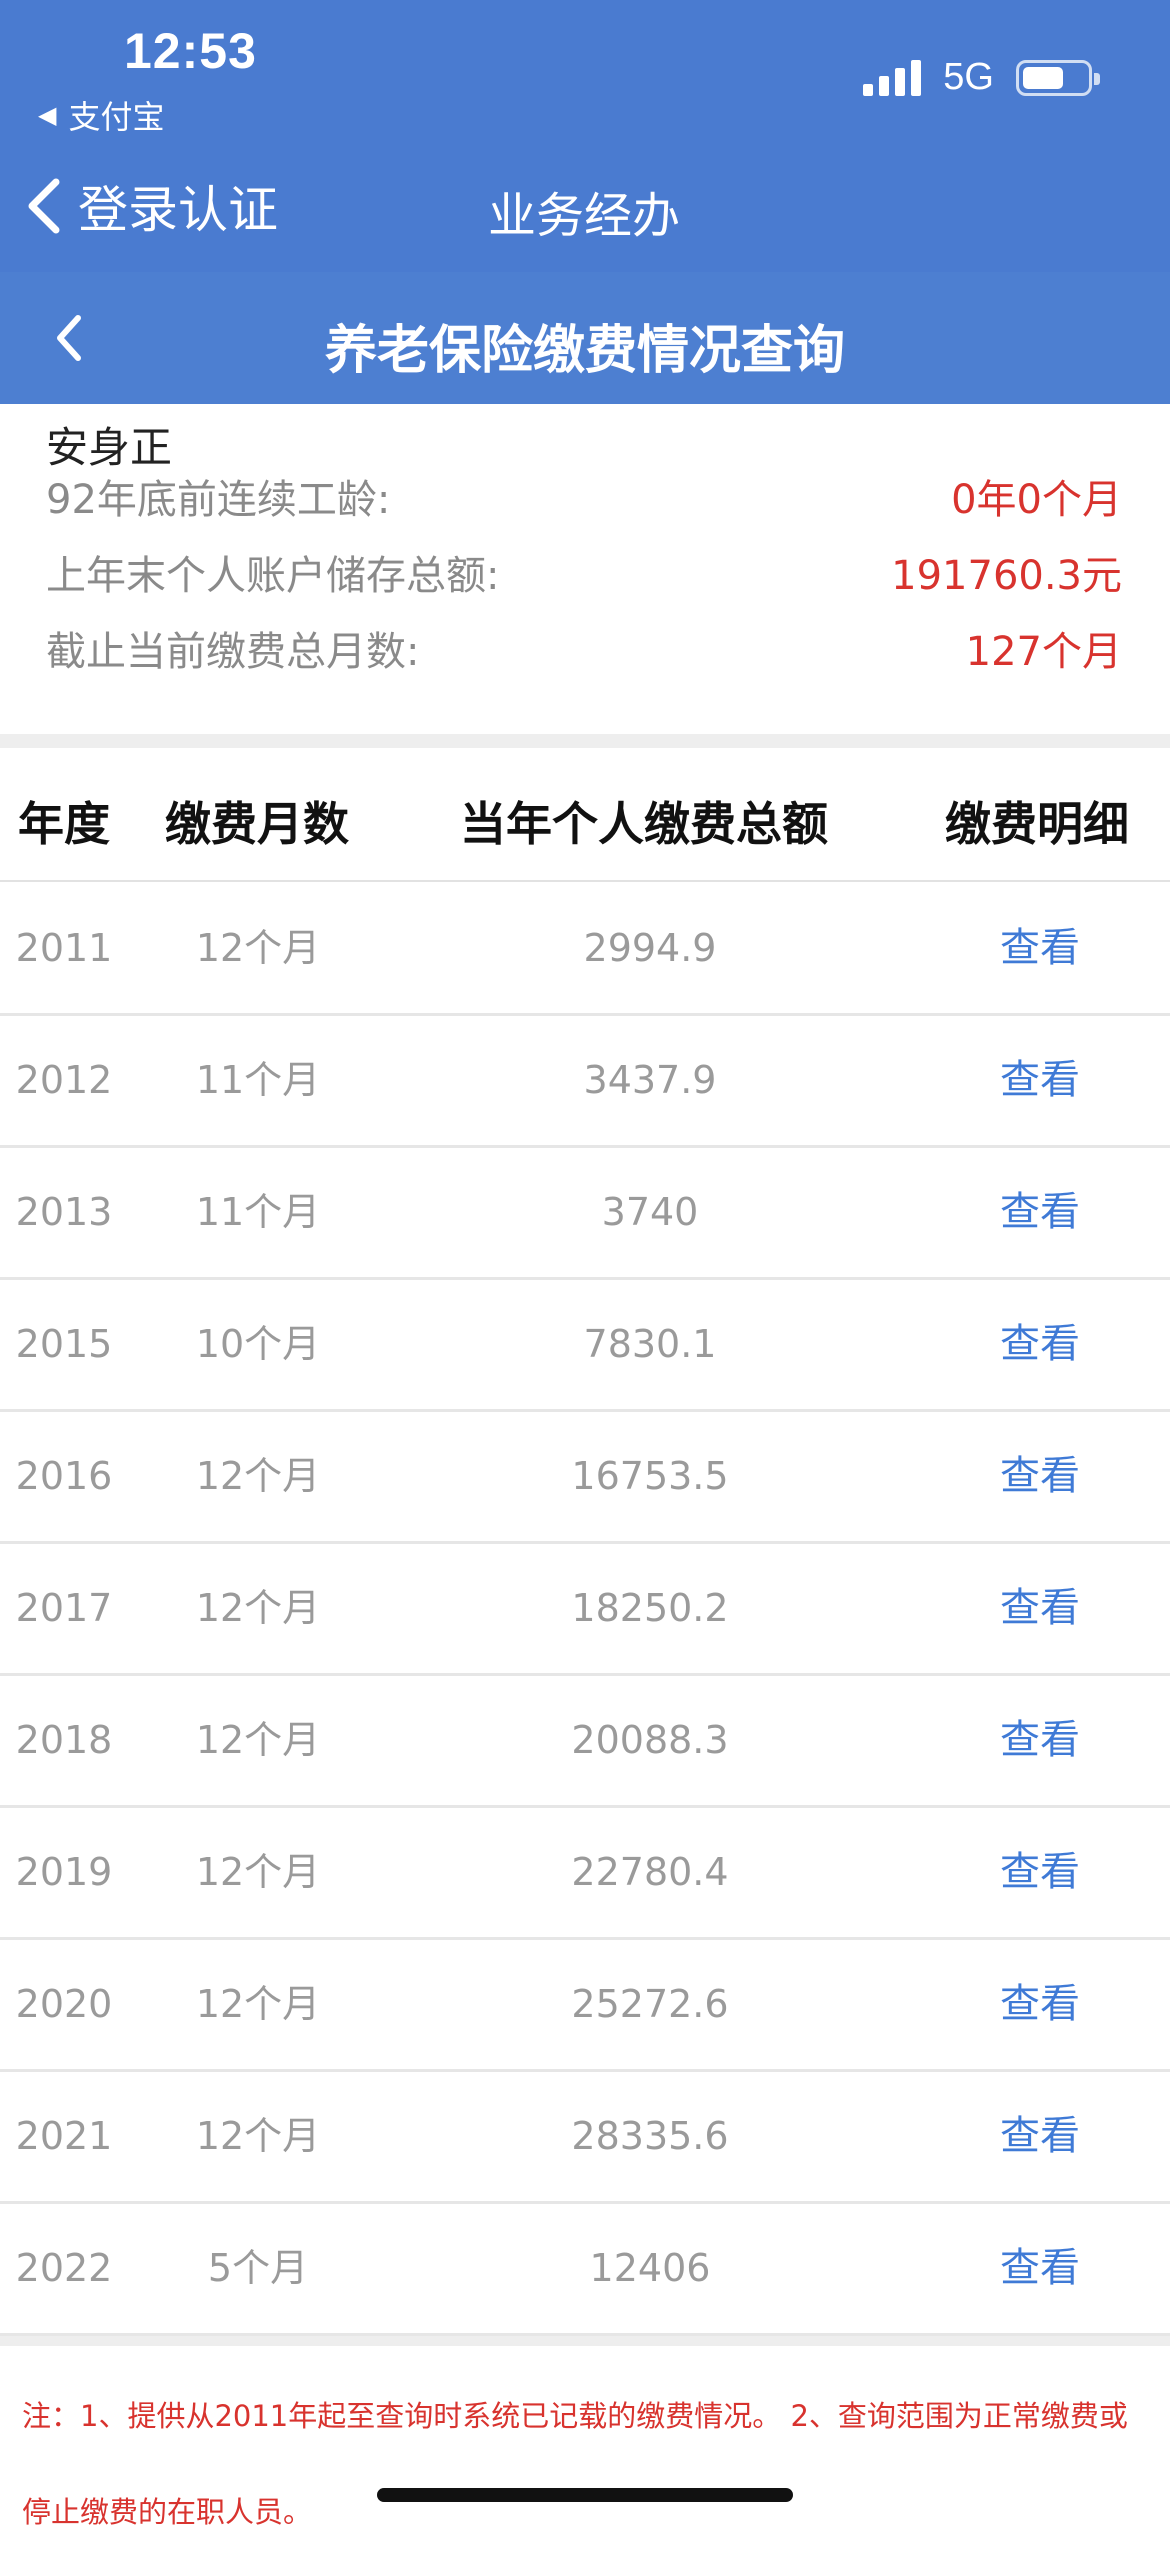 Image resolution: width=1170 pixels, height=2560 pixels. What do you see at coordinates (650, 1344) in the screenshot?
I see `cell-total: 7830.1` at bounding box center [650, 1344].